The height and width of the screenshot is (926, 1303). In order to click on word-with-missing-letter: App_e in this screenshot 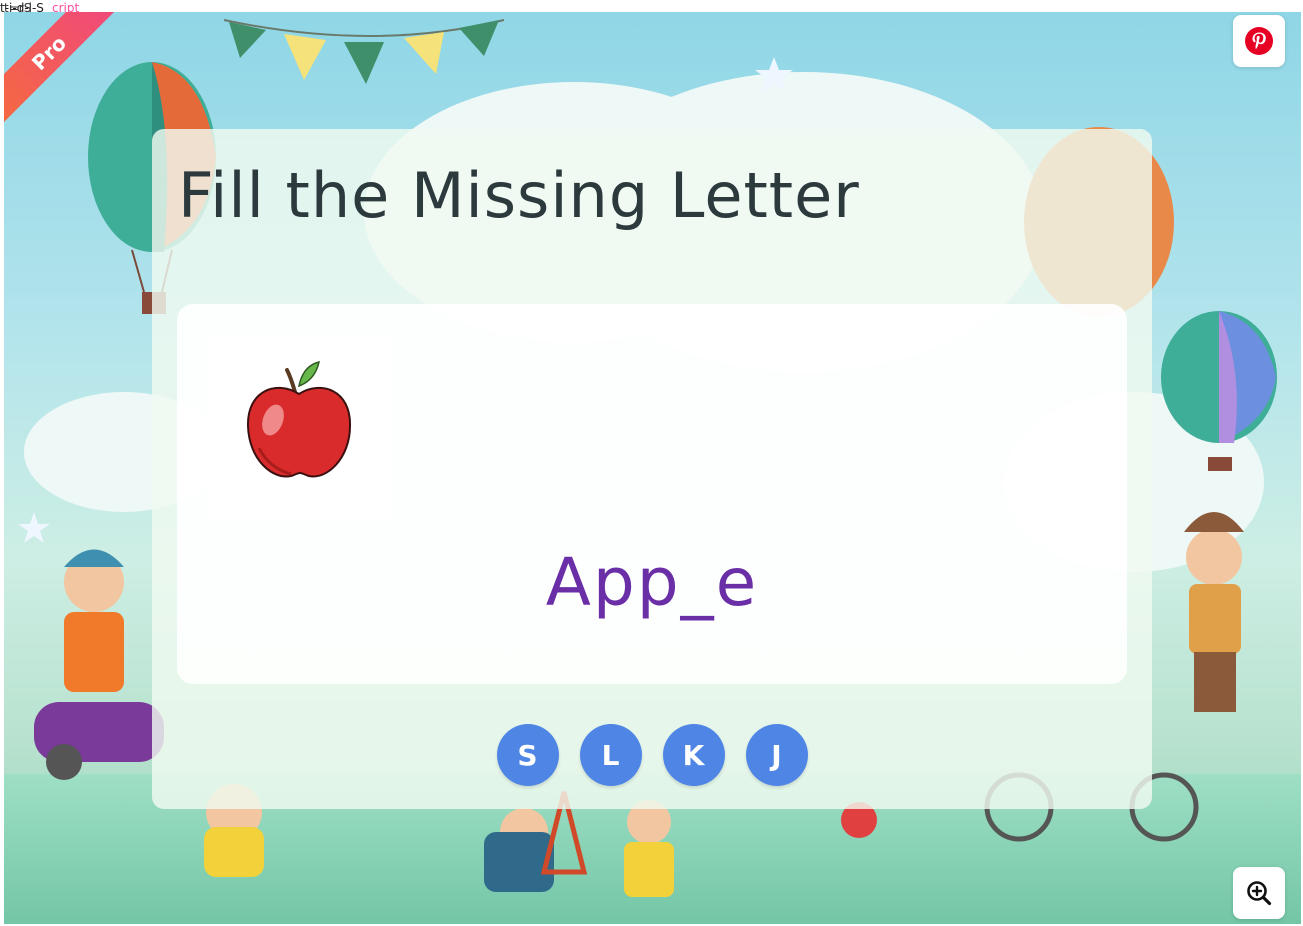, I will do `click(652, 582)`.